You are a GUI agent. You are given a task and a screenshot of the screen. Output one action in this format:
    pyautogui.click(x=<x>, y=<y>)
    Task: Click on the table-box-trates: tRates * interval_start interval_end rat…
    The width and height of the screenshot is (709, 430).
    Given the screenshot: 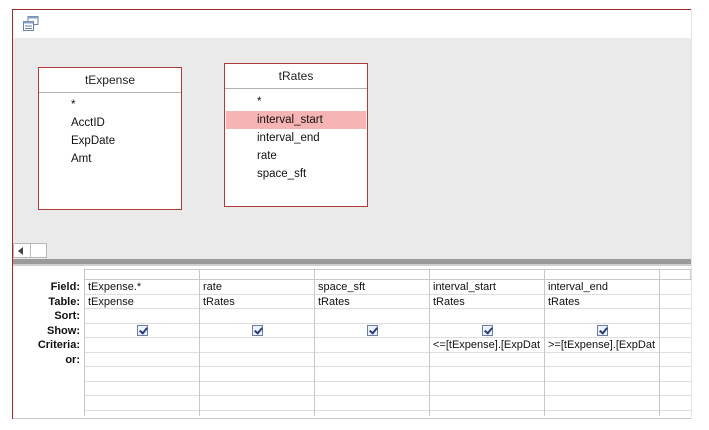 What is the action you would take?
    pyautogui.click(x=296, y=135)
    